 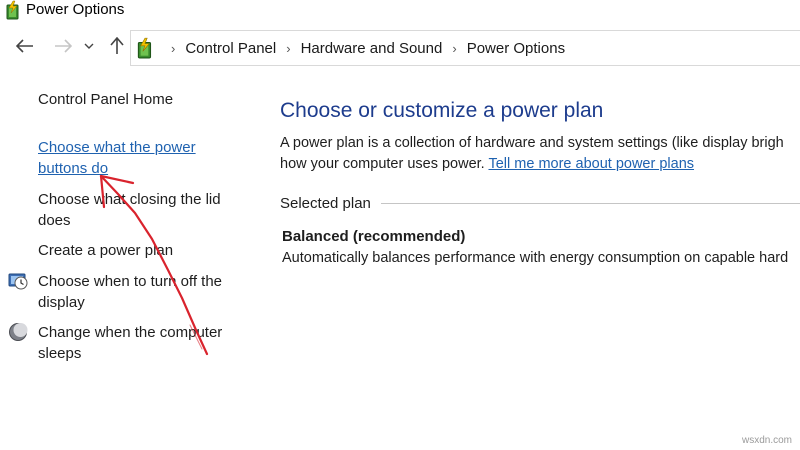 What do you see at coordinates (117, 147) in the screenshot?
I see `sidebar-item-label: Choose what the power` at bounding box center [117, 147].